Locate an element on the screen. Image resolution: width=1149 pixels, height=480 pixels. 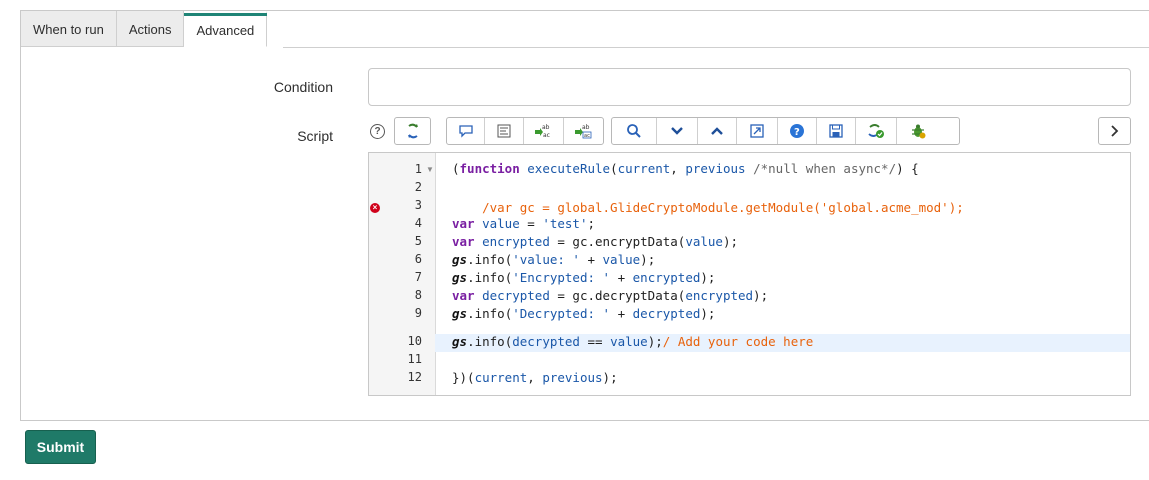
replace-all-button: ab ac is located at coordinates (583, 131).